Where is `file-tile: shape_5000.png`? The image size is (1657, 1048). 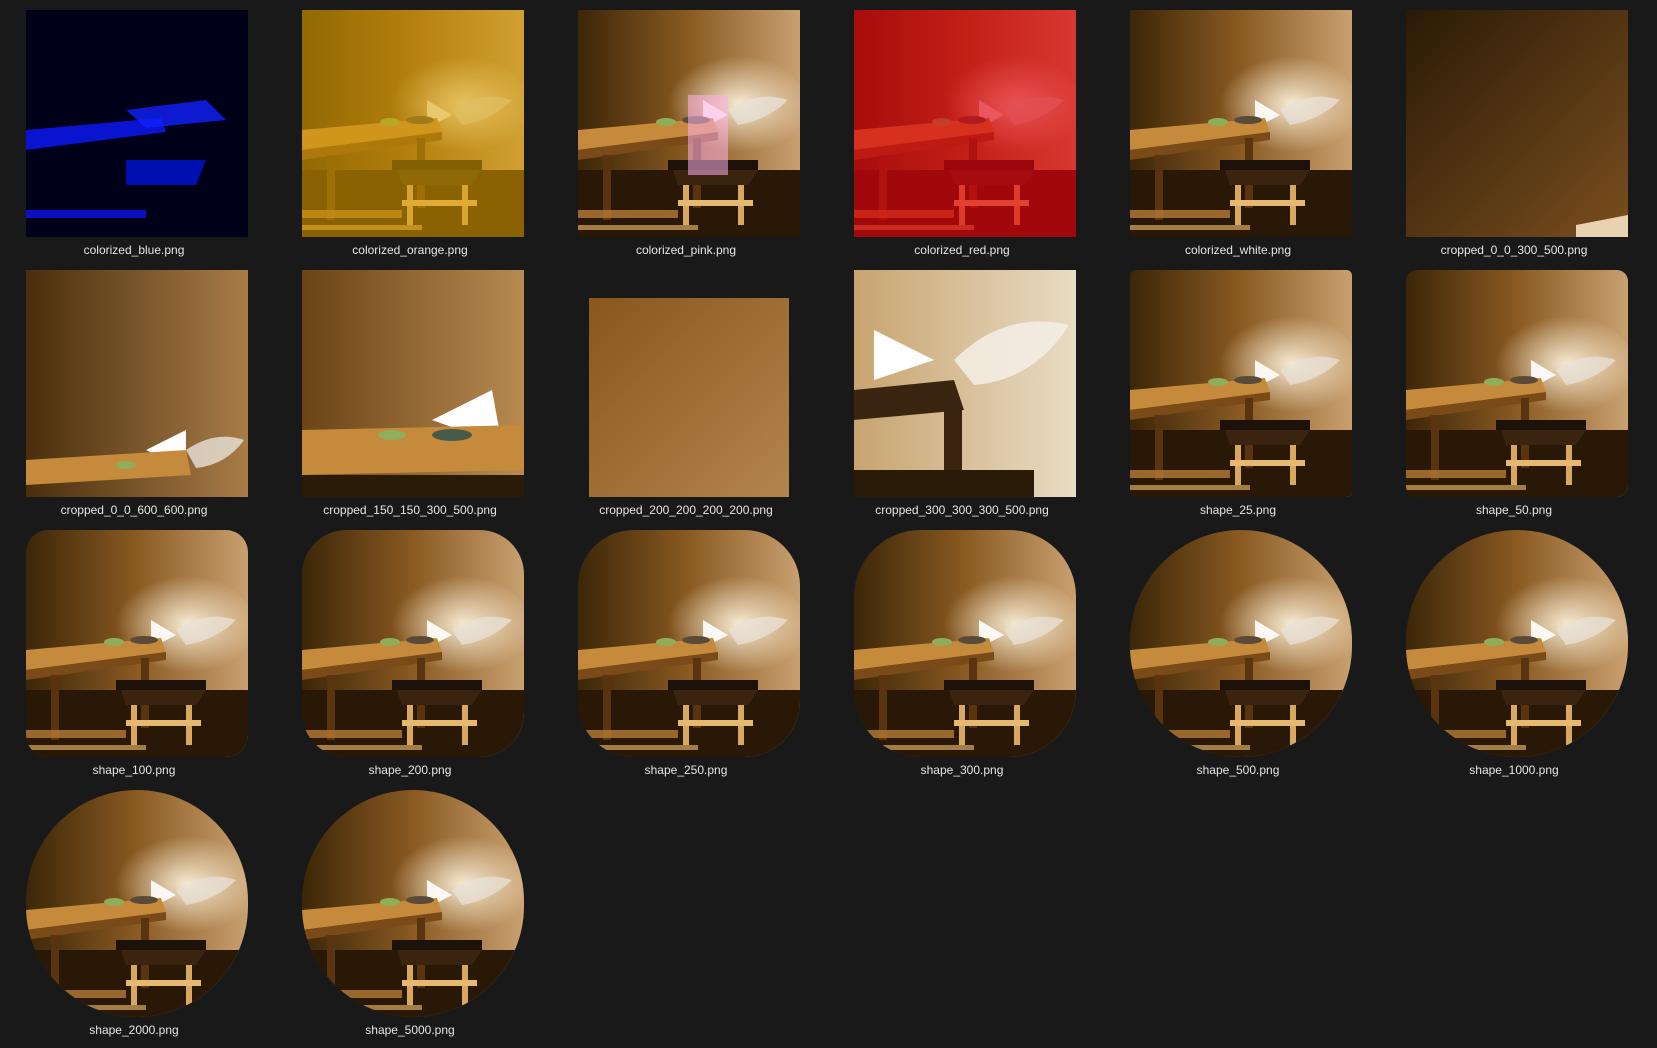
file-tile: shape_5000.png is located at coordinates (410, 909).